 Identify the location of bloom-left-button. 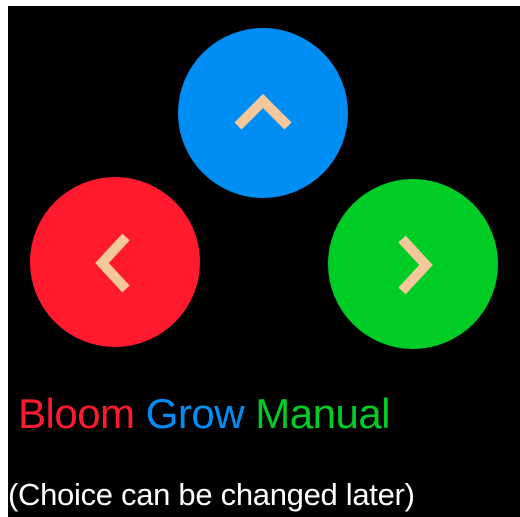
(115, 262).